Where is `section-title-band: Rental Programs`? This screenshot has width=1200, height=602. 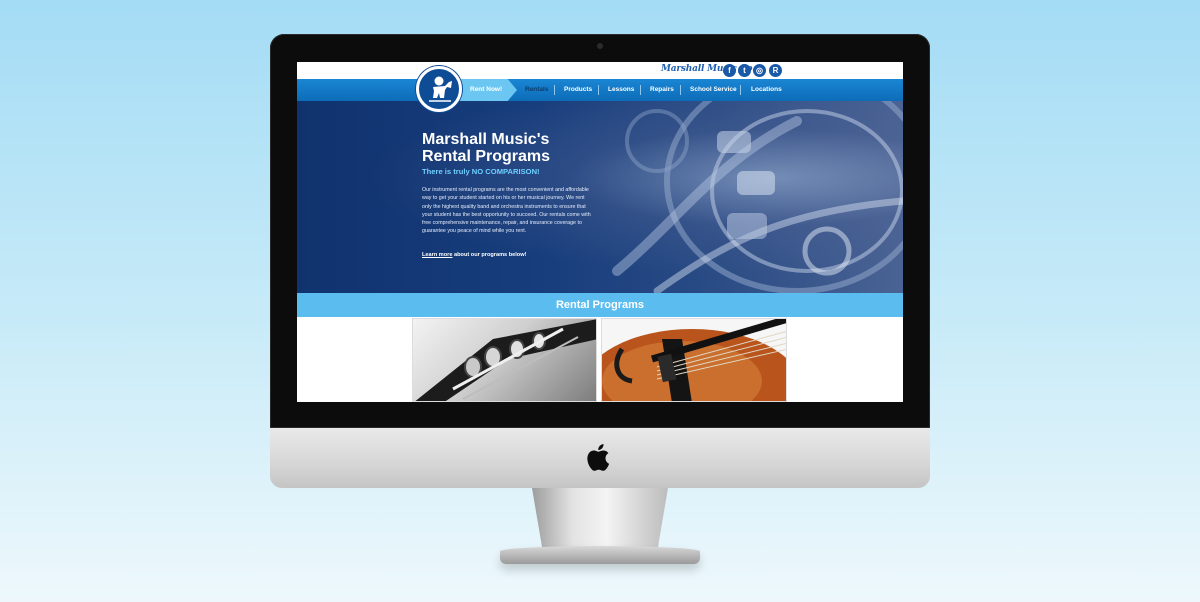 section-title-band: Rental Programs is located at coordinates (600, 305).